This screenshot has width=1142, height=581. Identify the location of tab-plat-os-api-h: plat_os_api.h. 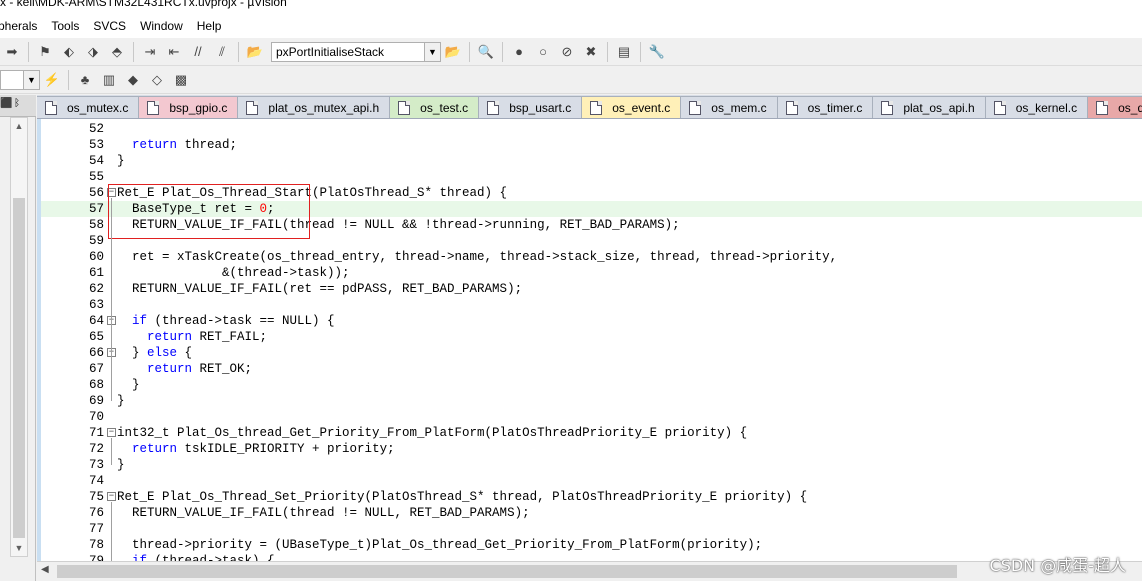
(929, 107).